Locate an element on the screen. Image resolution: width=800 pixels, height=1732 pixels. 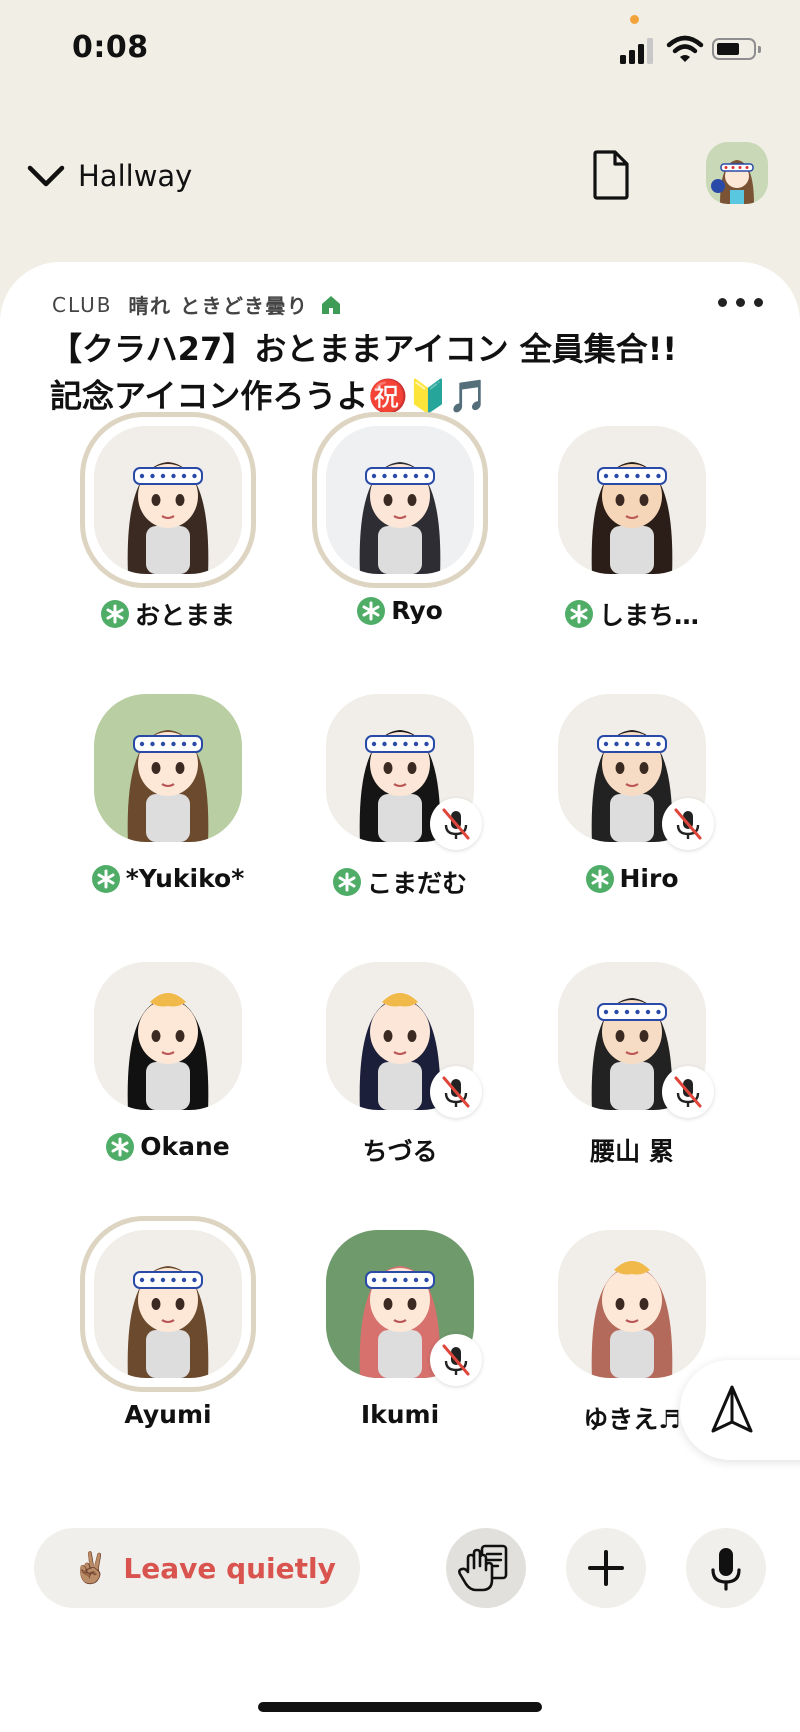
speaker-tile: ちづる is located at coordinates (400, 1081).